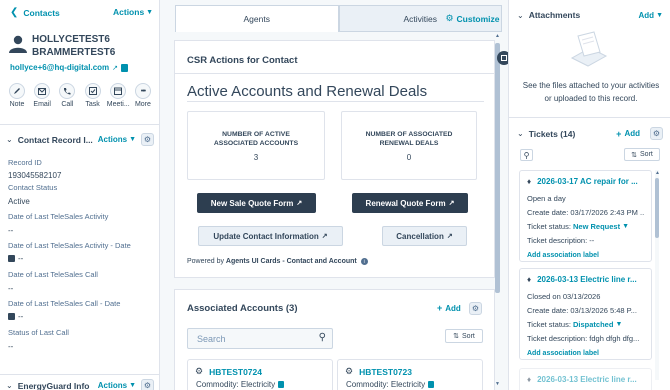 Image resolution: width=670 pixels, height=390 pixels. What do you see at coordinates (449, 18) in the screenshot?
I see `gear-icon: ⚙` at bounding box center [449, 18].